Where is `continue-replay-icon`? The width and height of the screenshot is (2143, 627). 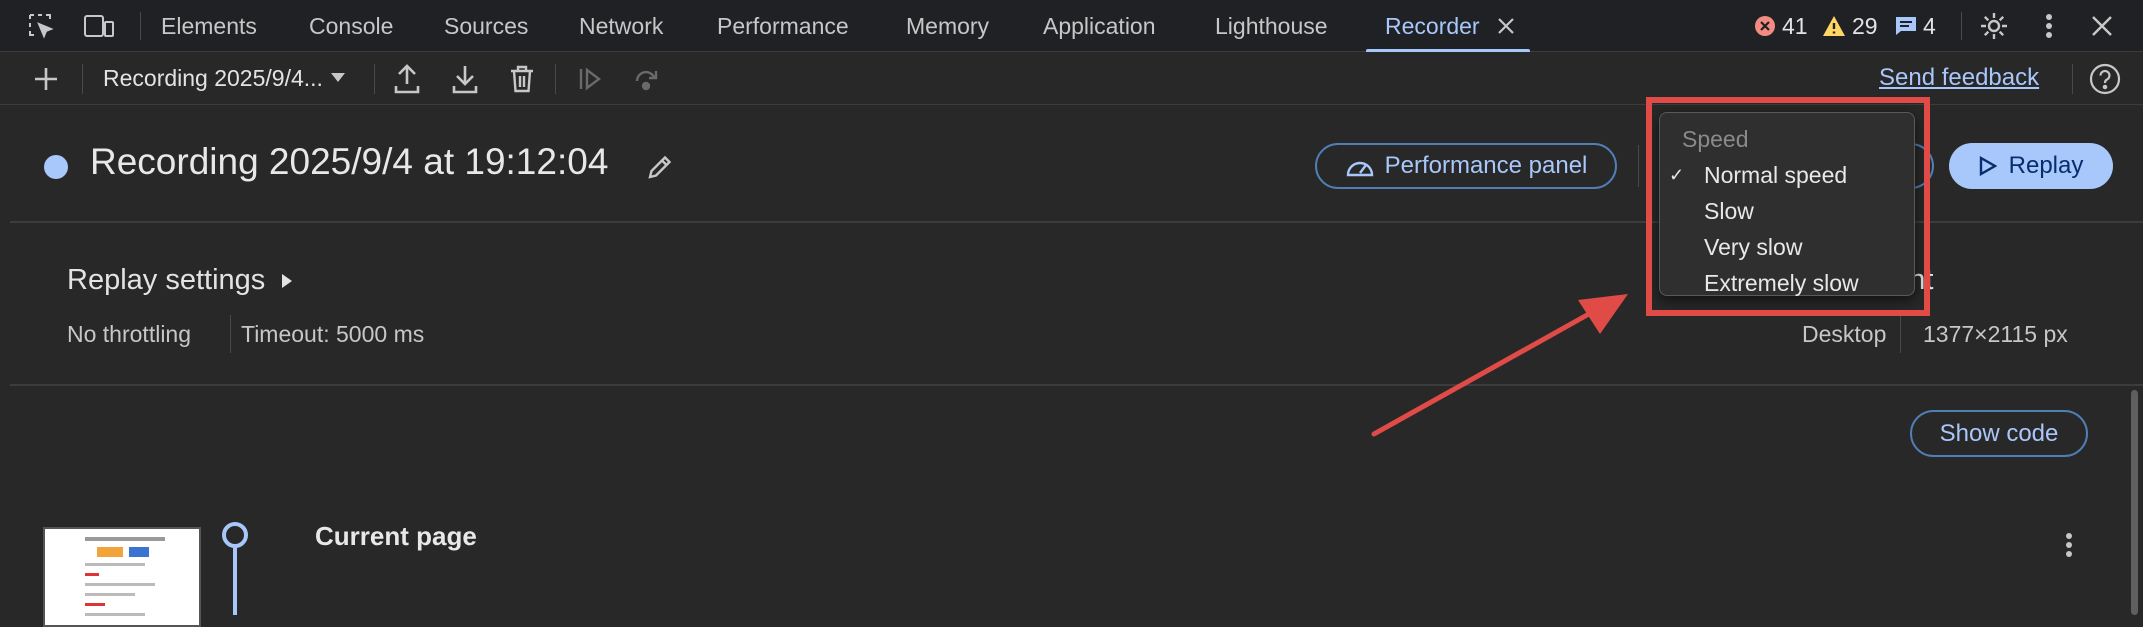
continue-replay-icon is located at coordinates (590, 79).